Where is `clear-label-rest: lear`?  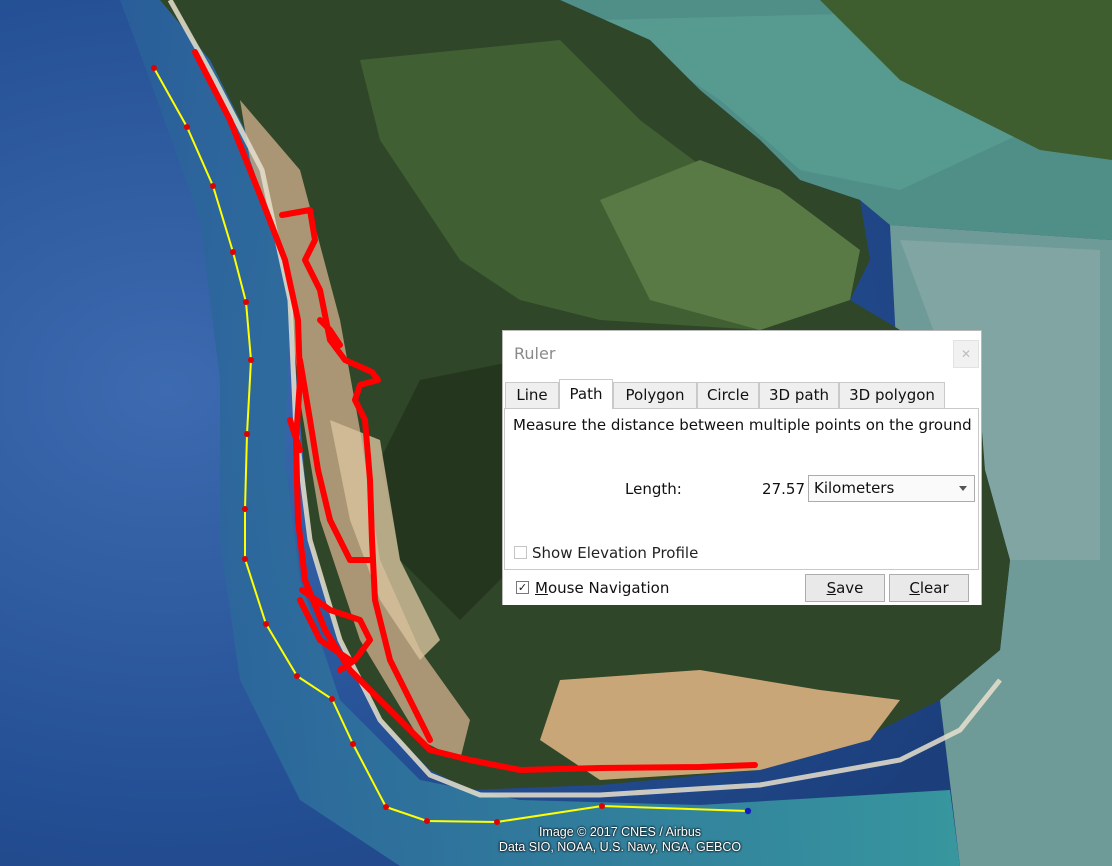
clear-label-rest: lear is located at coordinates (934, 588).